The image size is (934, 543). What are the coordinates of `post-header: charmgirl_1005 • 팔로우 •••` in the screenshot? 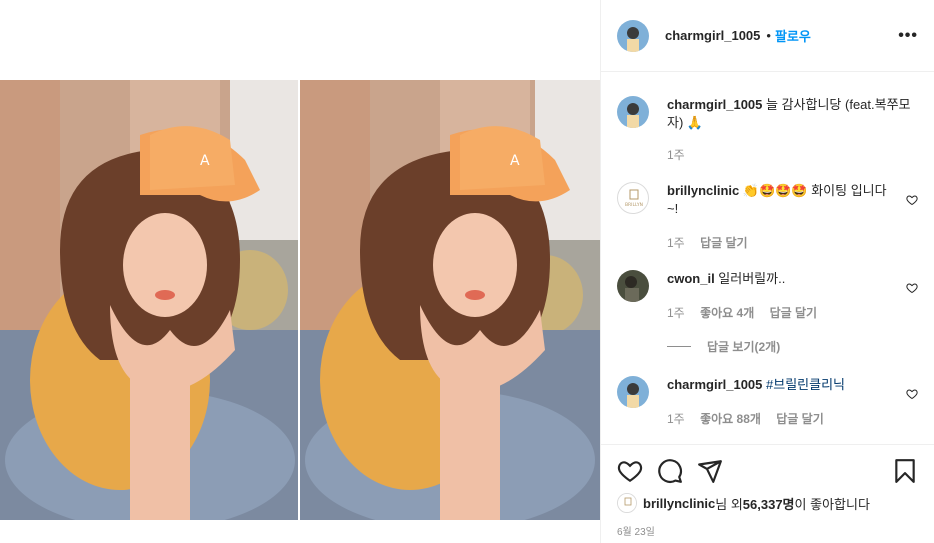 It's located at (767, 36).